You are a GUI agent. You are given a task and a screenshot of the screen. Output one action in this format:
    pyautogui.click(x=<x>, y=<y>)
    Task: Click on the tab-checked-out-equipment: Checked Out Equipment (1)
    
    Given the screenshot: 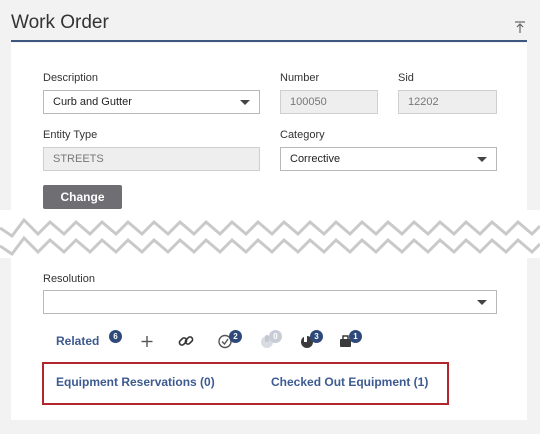 What is the action you would take?
    pyautogui.click(x=349, y=382)
    